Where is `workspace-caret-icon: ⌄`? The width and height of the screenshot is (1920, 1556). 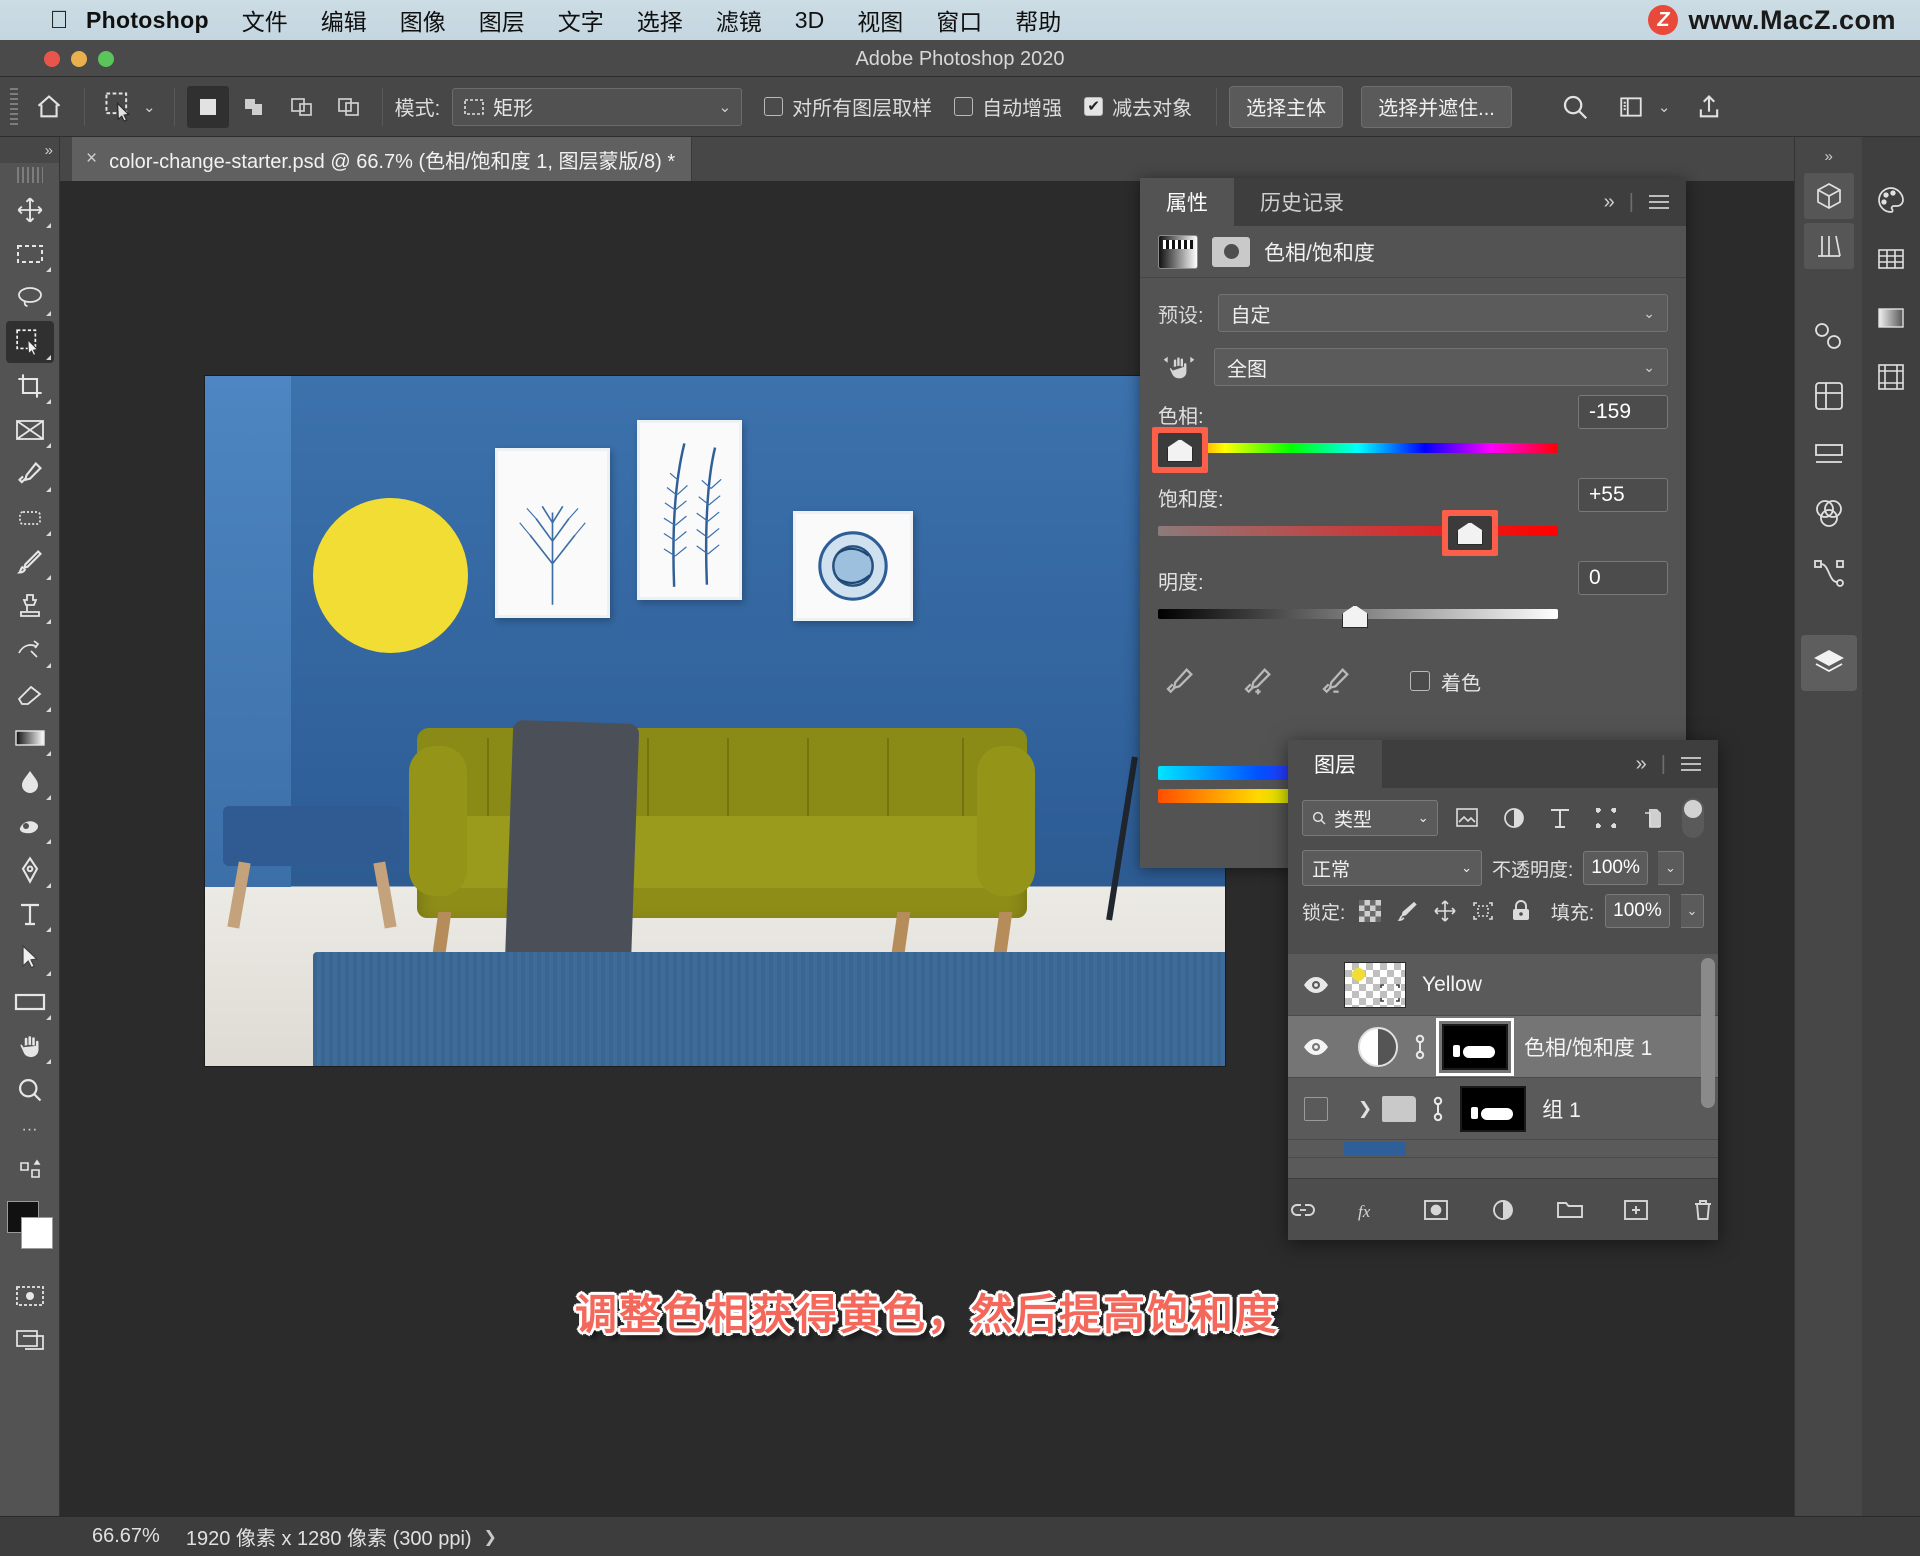 workspace-caret-icon: ⌄ is located at coordinates (1664, 107).